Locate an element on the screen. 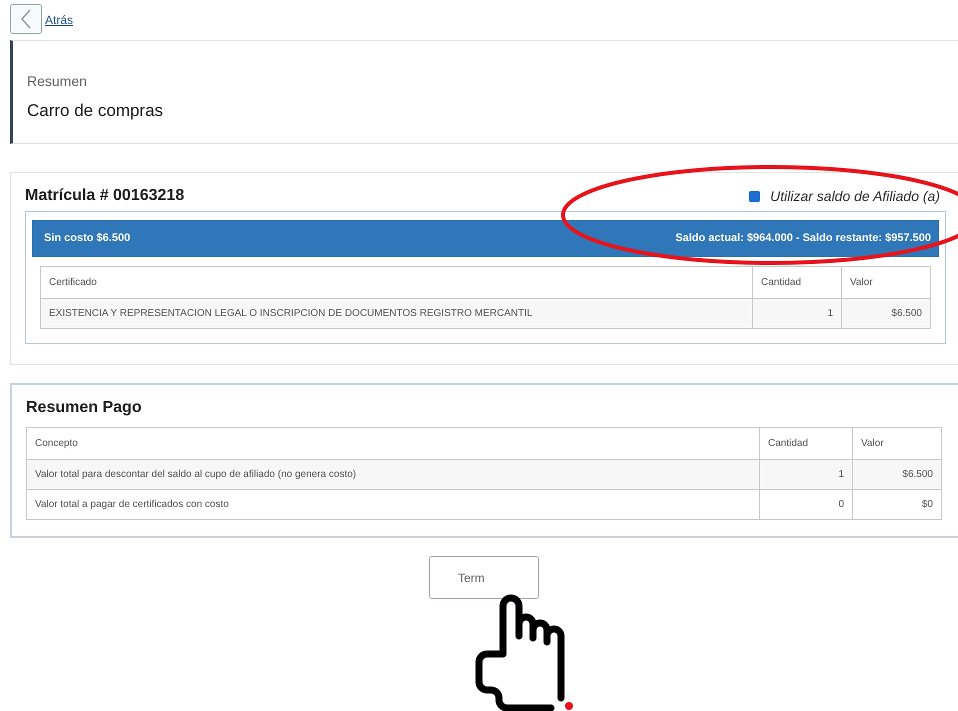 The width and height of the screenshot is (958, 711). section-title: Matrícula # 00163218 is located at coordinates (104, 196).